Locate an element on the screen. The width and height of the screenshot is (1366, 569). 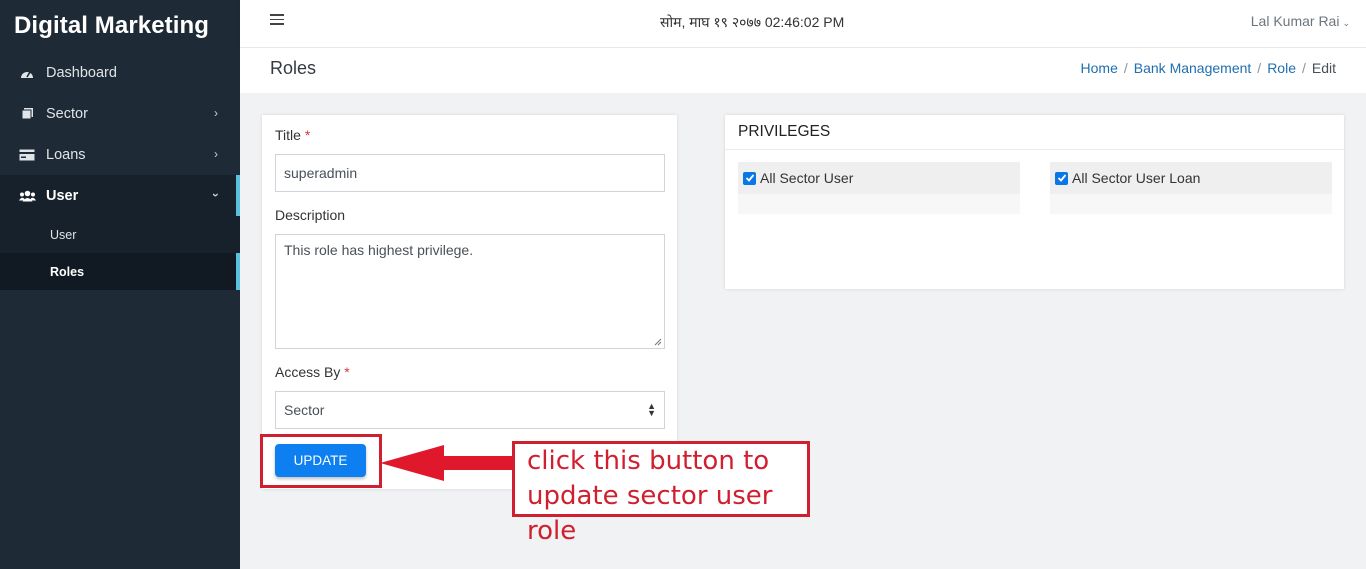
annotation-line-1: click this button to is located at coordinates (648, 461).